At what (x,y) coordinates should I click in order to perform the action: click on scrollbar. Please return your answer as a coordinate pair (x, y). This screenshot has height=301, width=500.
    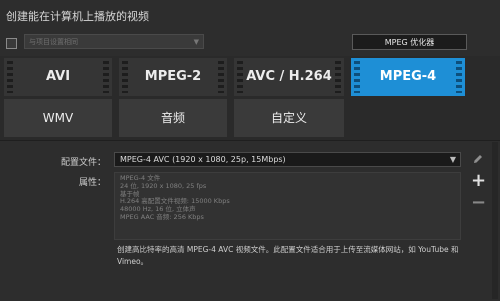
    Looking at the image, I should click on (495, 220).